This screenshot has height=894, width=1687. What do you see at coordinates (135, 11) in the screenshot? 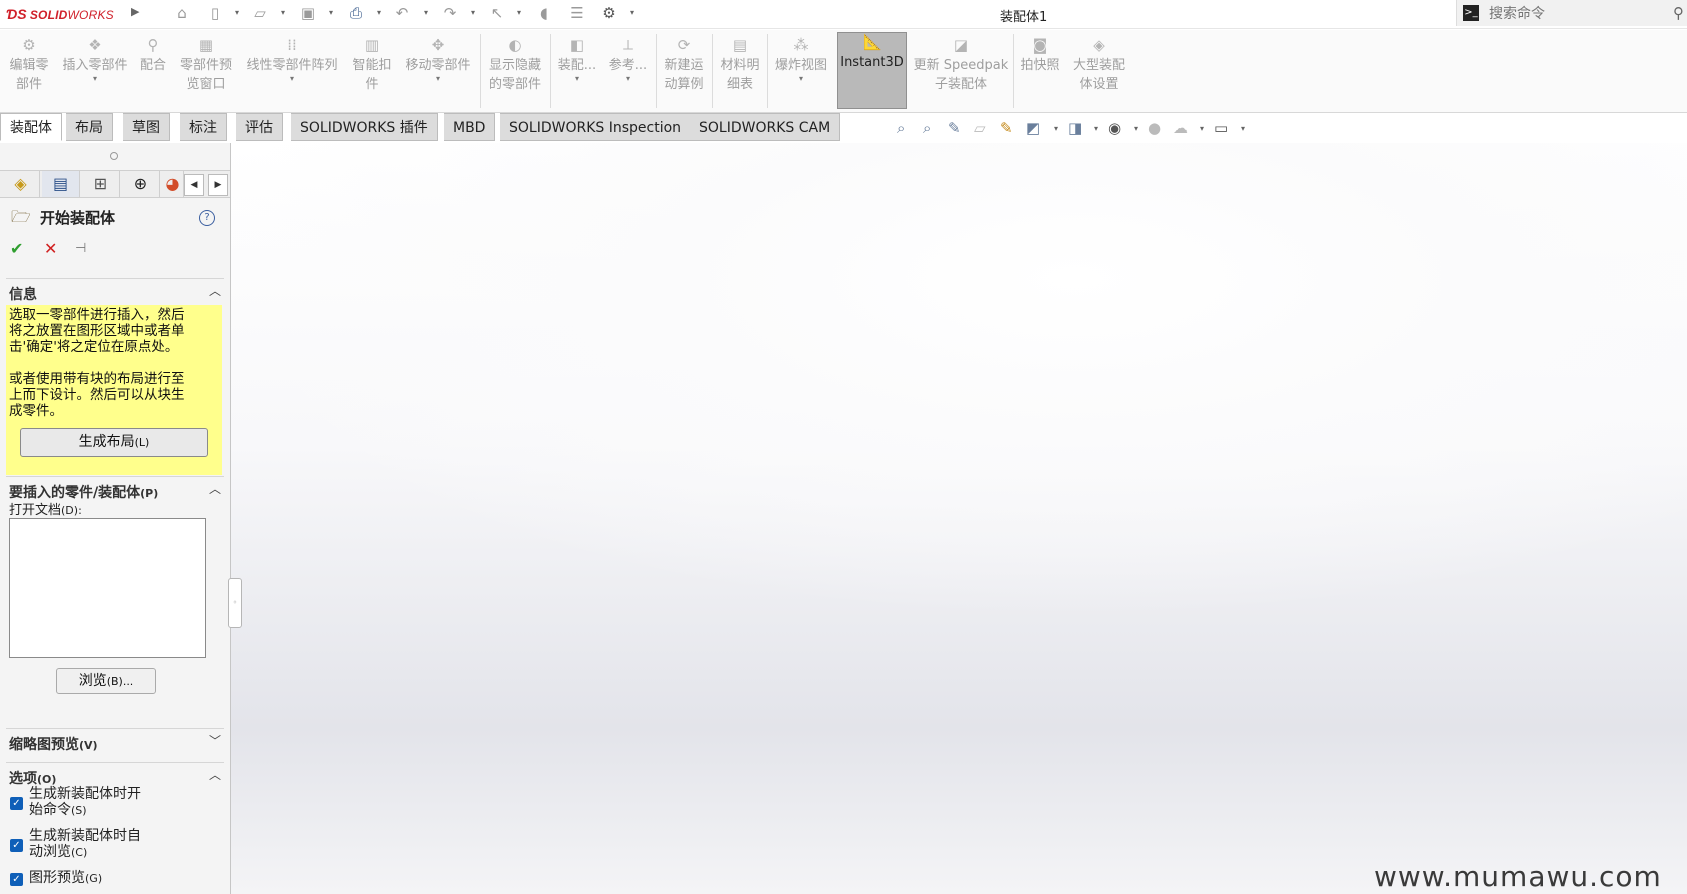
I see `menu-expand-arrow-icon: ▶` at bounding box center [135, 11].